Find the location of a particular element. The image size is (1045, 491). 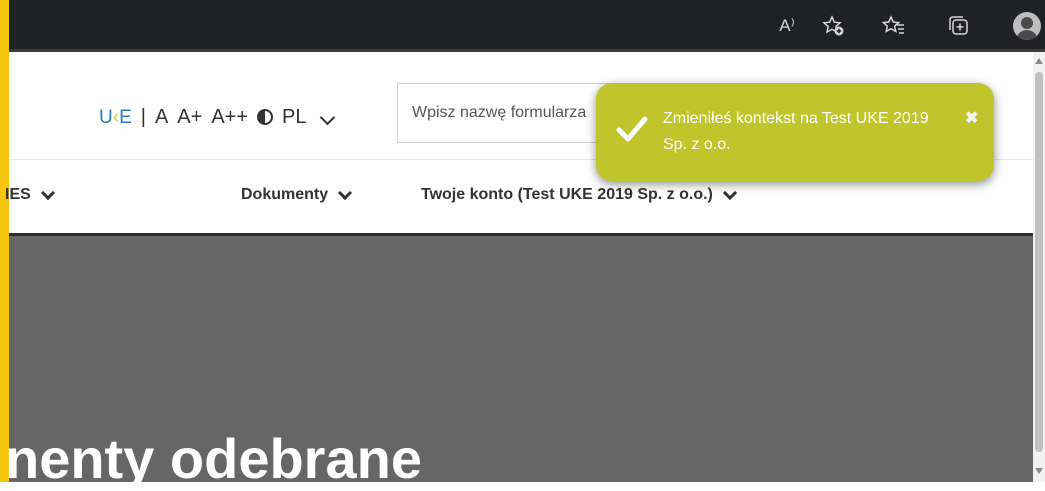

collections-icon is located at coordinates (960, 26).